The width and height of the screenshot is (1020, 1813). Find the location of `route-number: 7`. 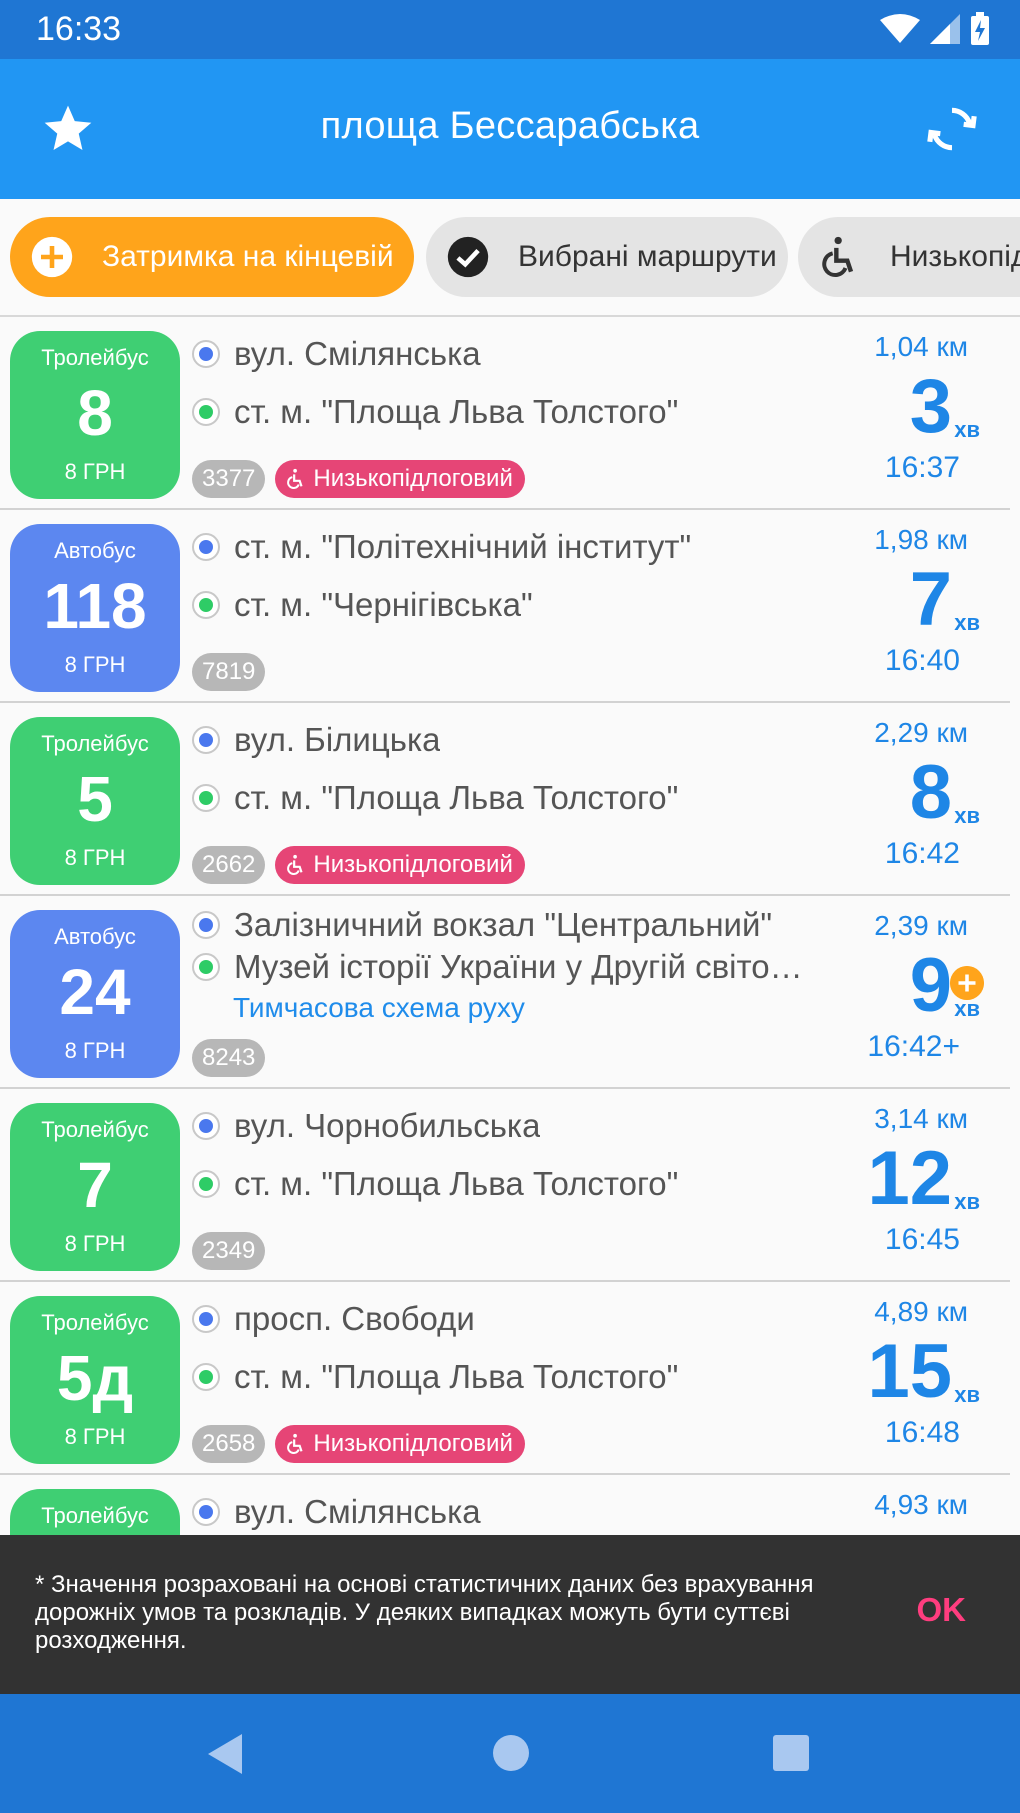

route-number: 7 is located at coordinates (95, 1185).